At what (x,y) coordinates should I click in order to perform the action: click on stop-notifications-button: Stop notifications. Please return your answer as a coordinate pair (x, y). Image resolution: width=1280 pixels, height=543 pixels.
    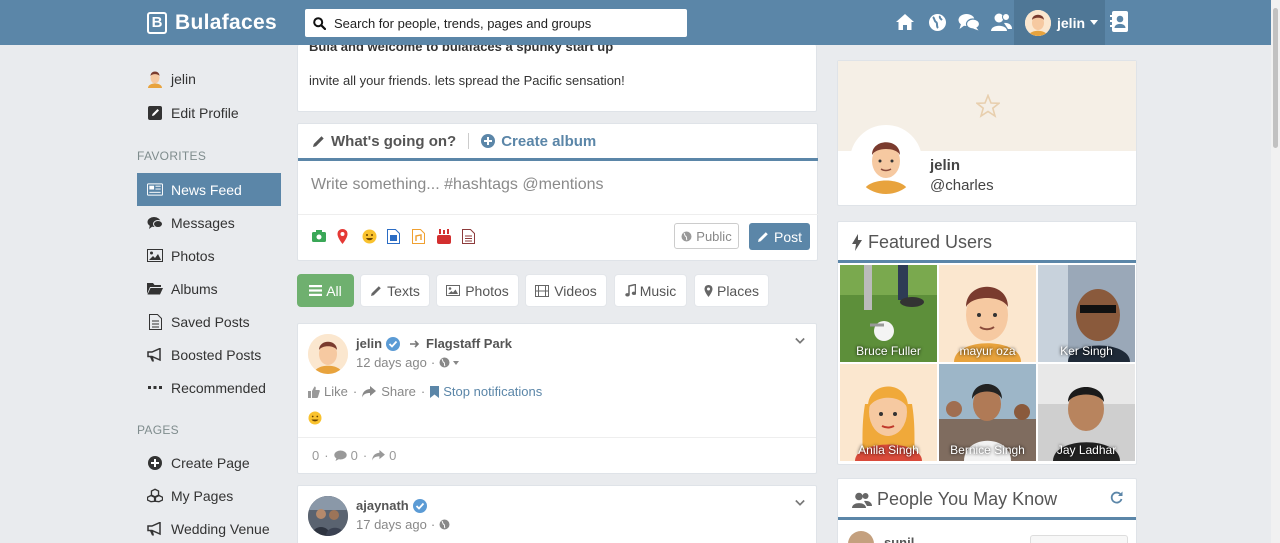
    Looking at the image, I should click on (486, 391).